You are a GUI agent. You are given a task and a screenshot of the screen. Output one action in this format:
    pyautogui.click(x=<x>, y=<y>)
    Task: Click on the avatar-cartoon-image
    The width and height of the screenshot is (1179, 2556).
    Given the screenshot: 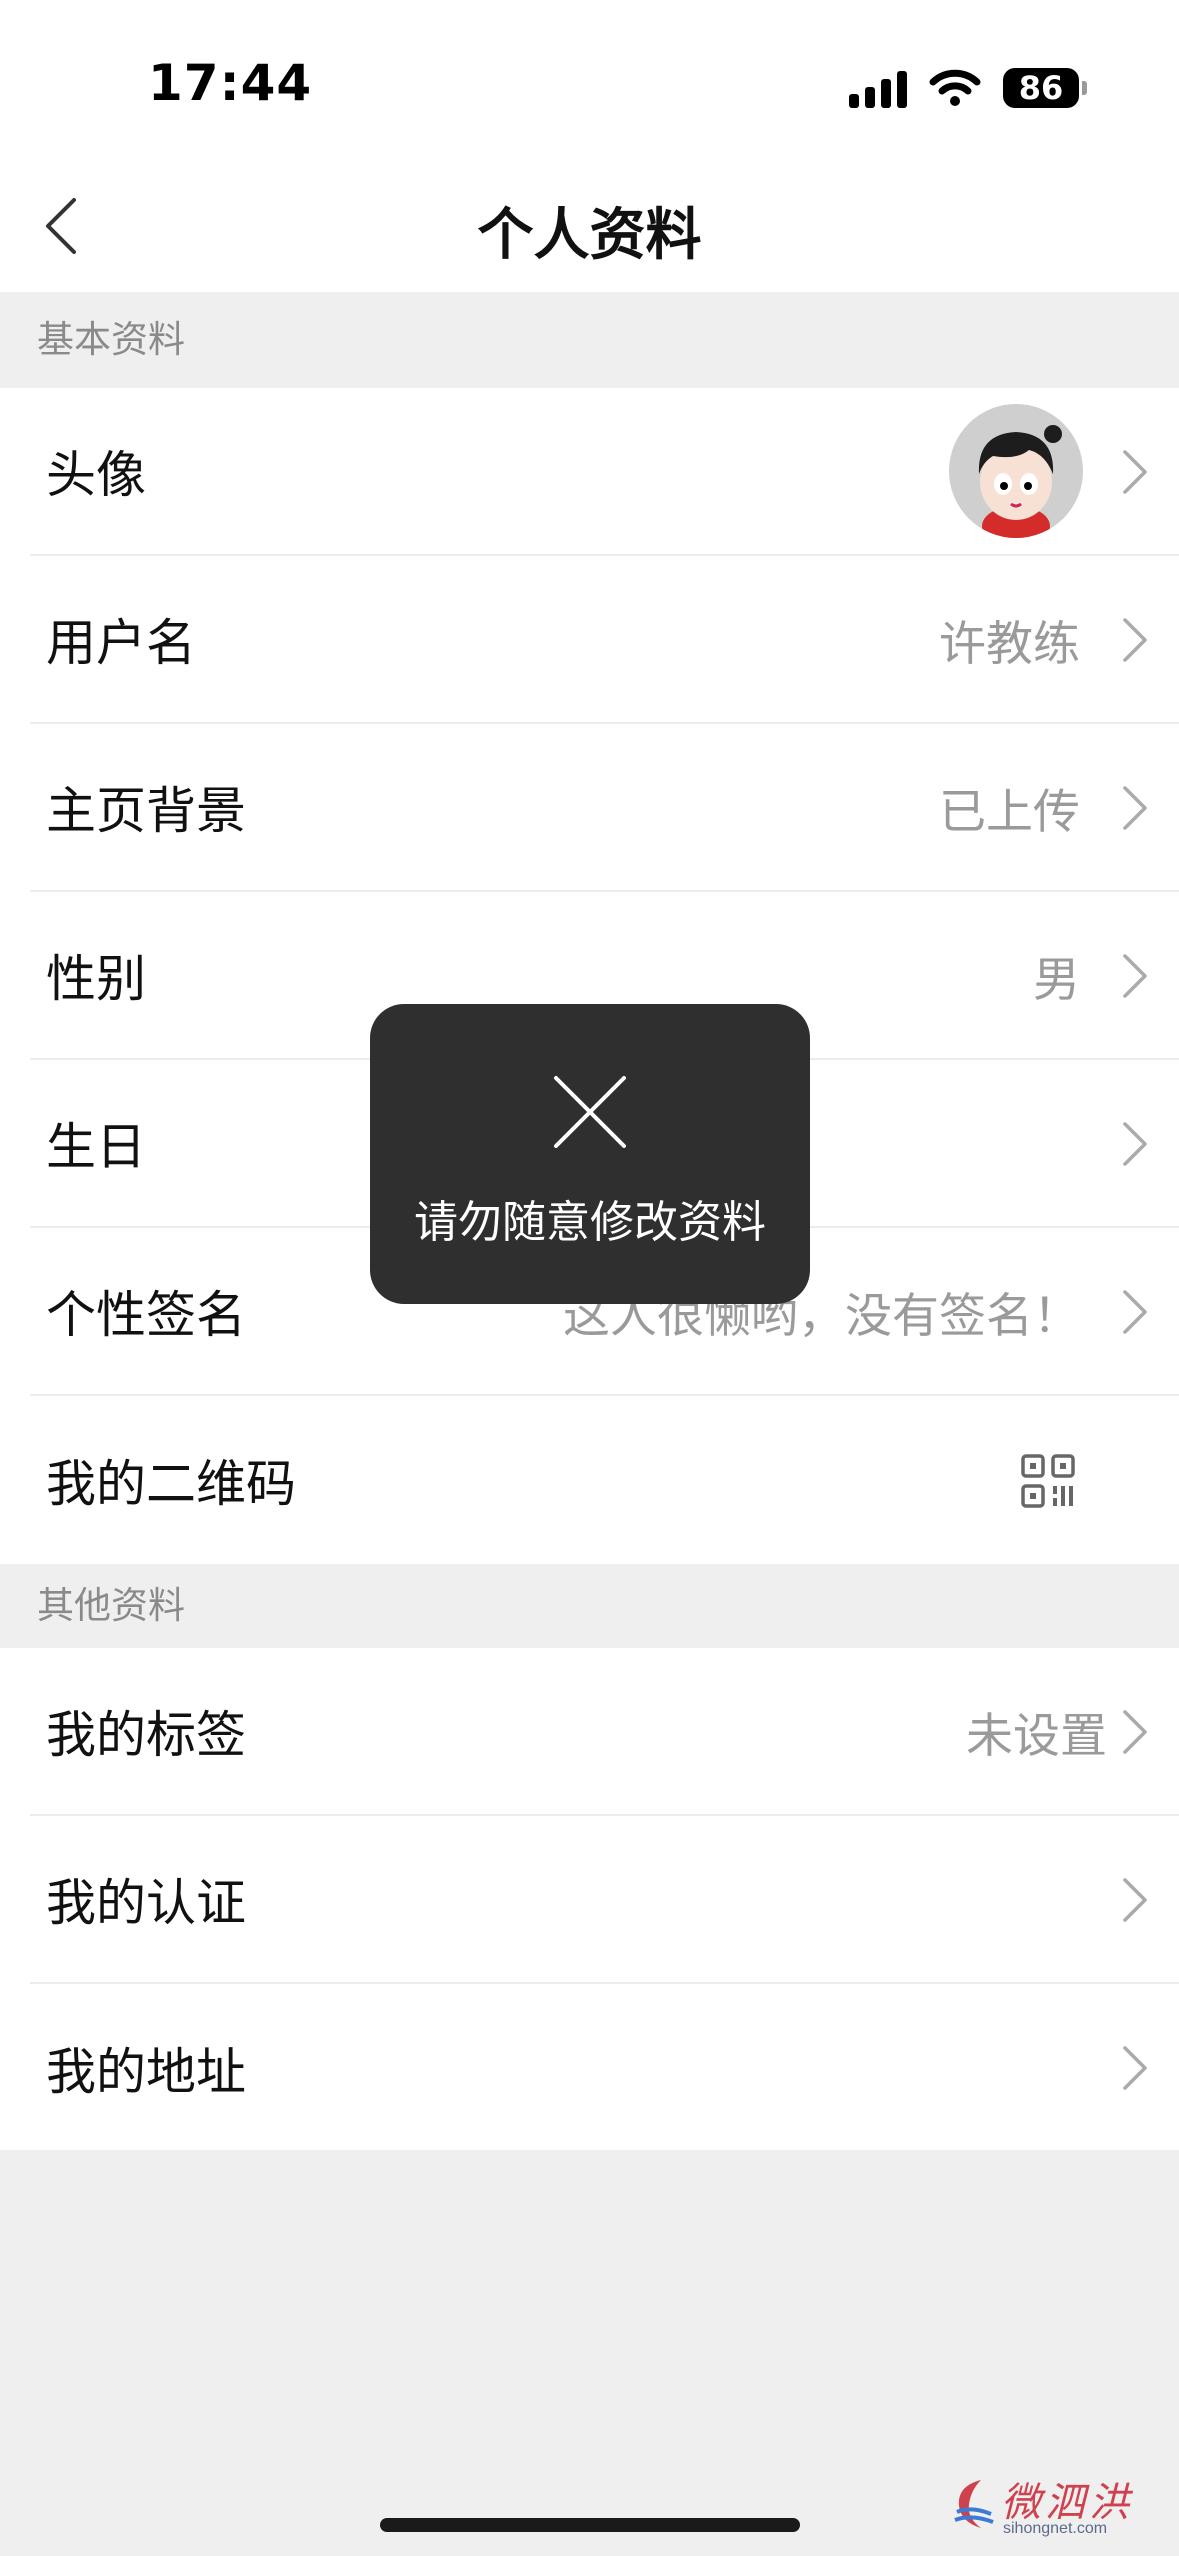 What is the action you would take?
    pyautogui.click(x=1016, y=471)
    